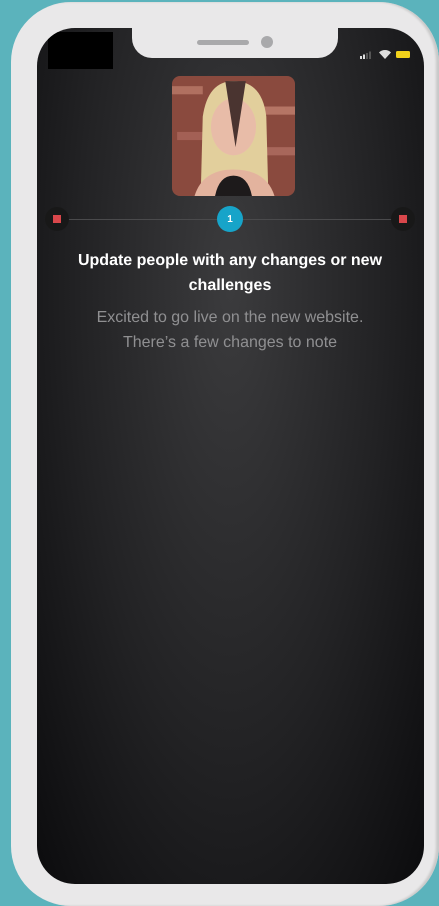 The height and width of the screenshot is (906, 439). Describe the element at coordinates (403, 54) in the screenshot. I see `battery-icon` at that location.